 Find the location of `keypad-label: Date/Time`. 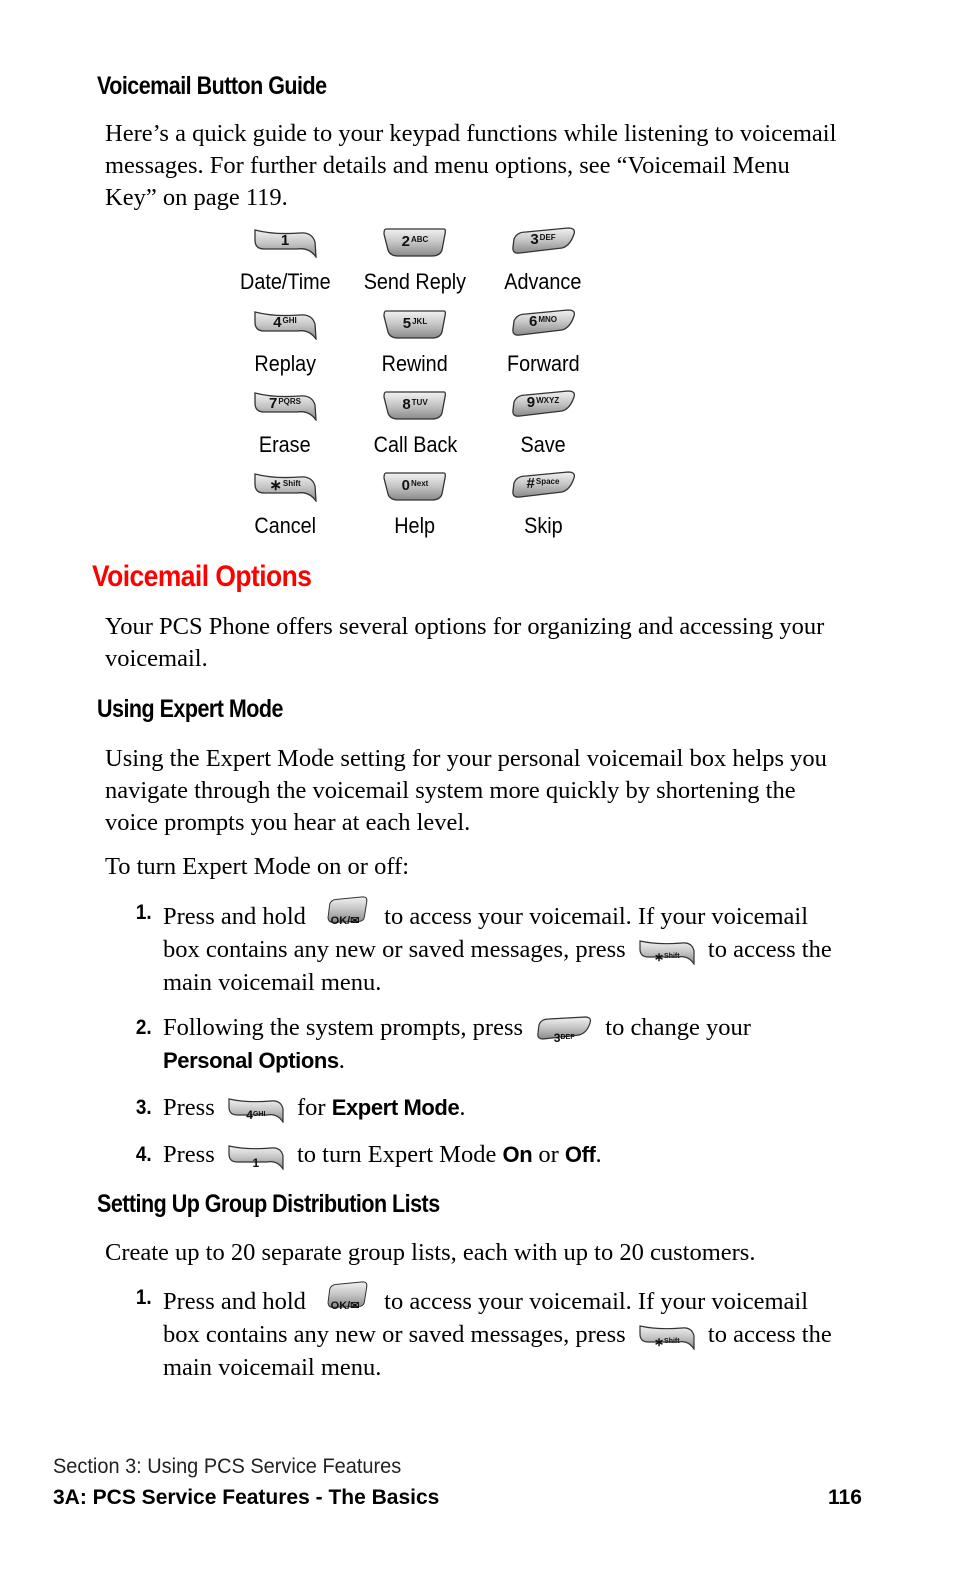

keypad-label: Date/Time is located at coordinates (285, 281).